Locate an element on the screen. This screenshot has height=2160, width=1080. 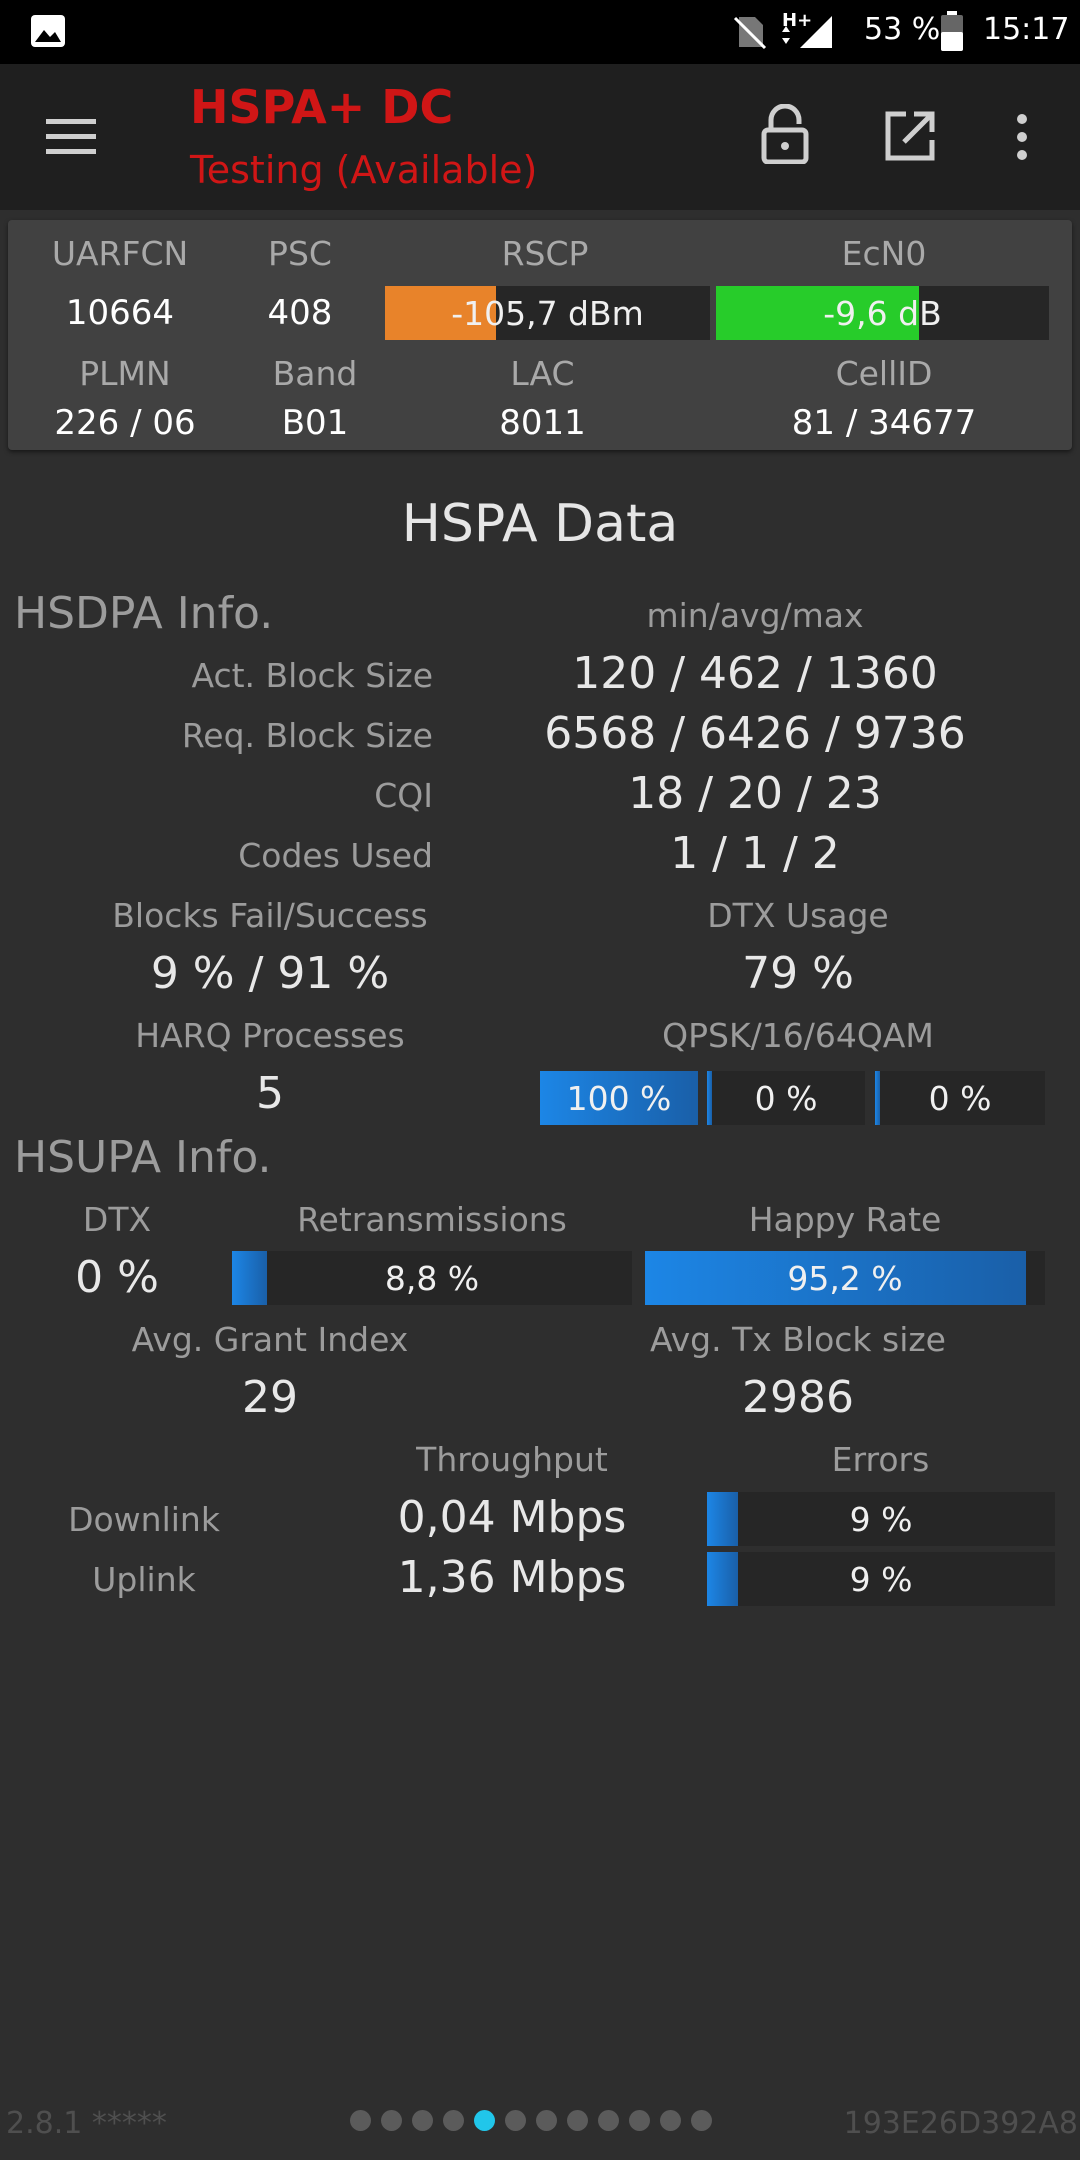
uplink-errors-value: 9 % is located at coordinates (881, 1579).